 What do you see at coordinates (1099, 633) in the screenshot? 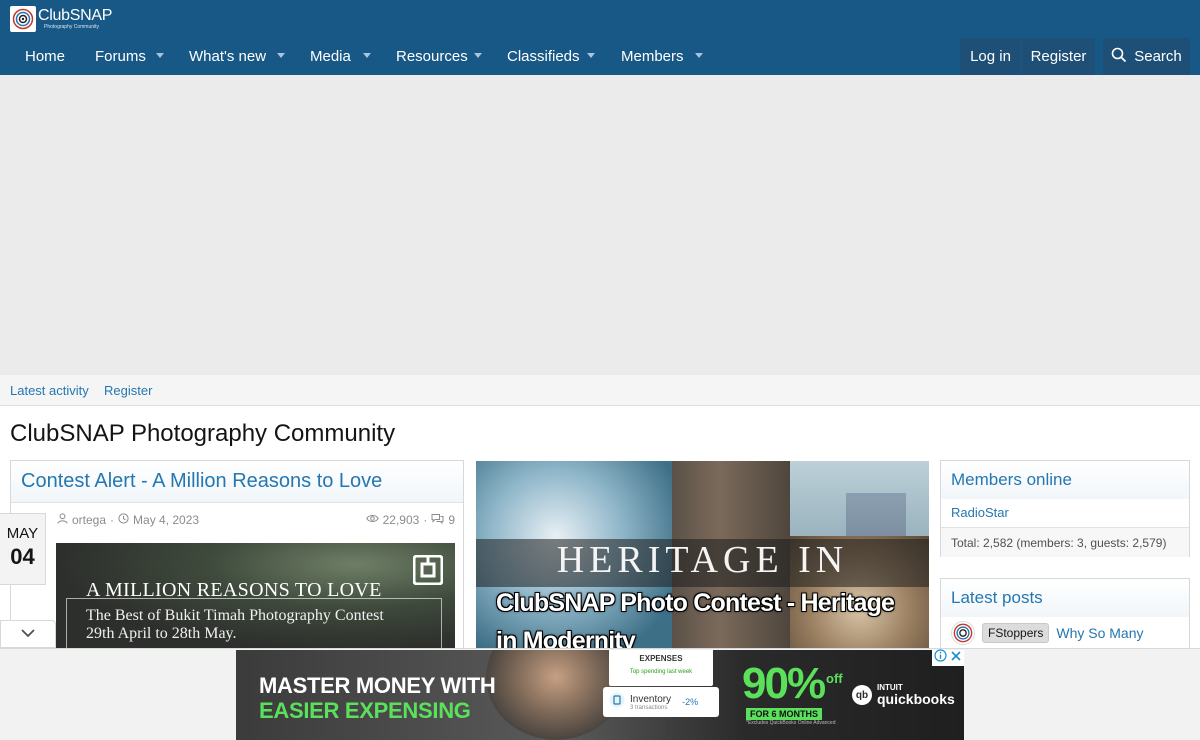
I see `post-title: Why So Many` at bounding box center [1099, 633].